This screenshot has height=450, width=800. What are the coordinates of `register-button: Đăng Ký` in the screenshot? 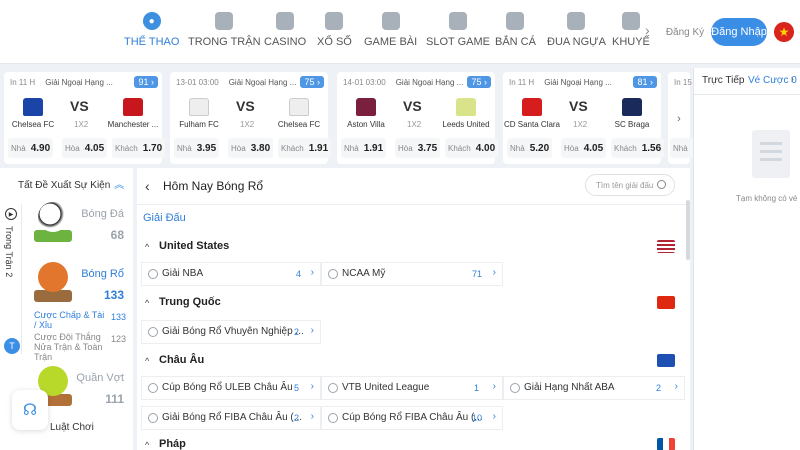 It's located at (685, 32).